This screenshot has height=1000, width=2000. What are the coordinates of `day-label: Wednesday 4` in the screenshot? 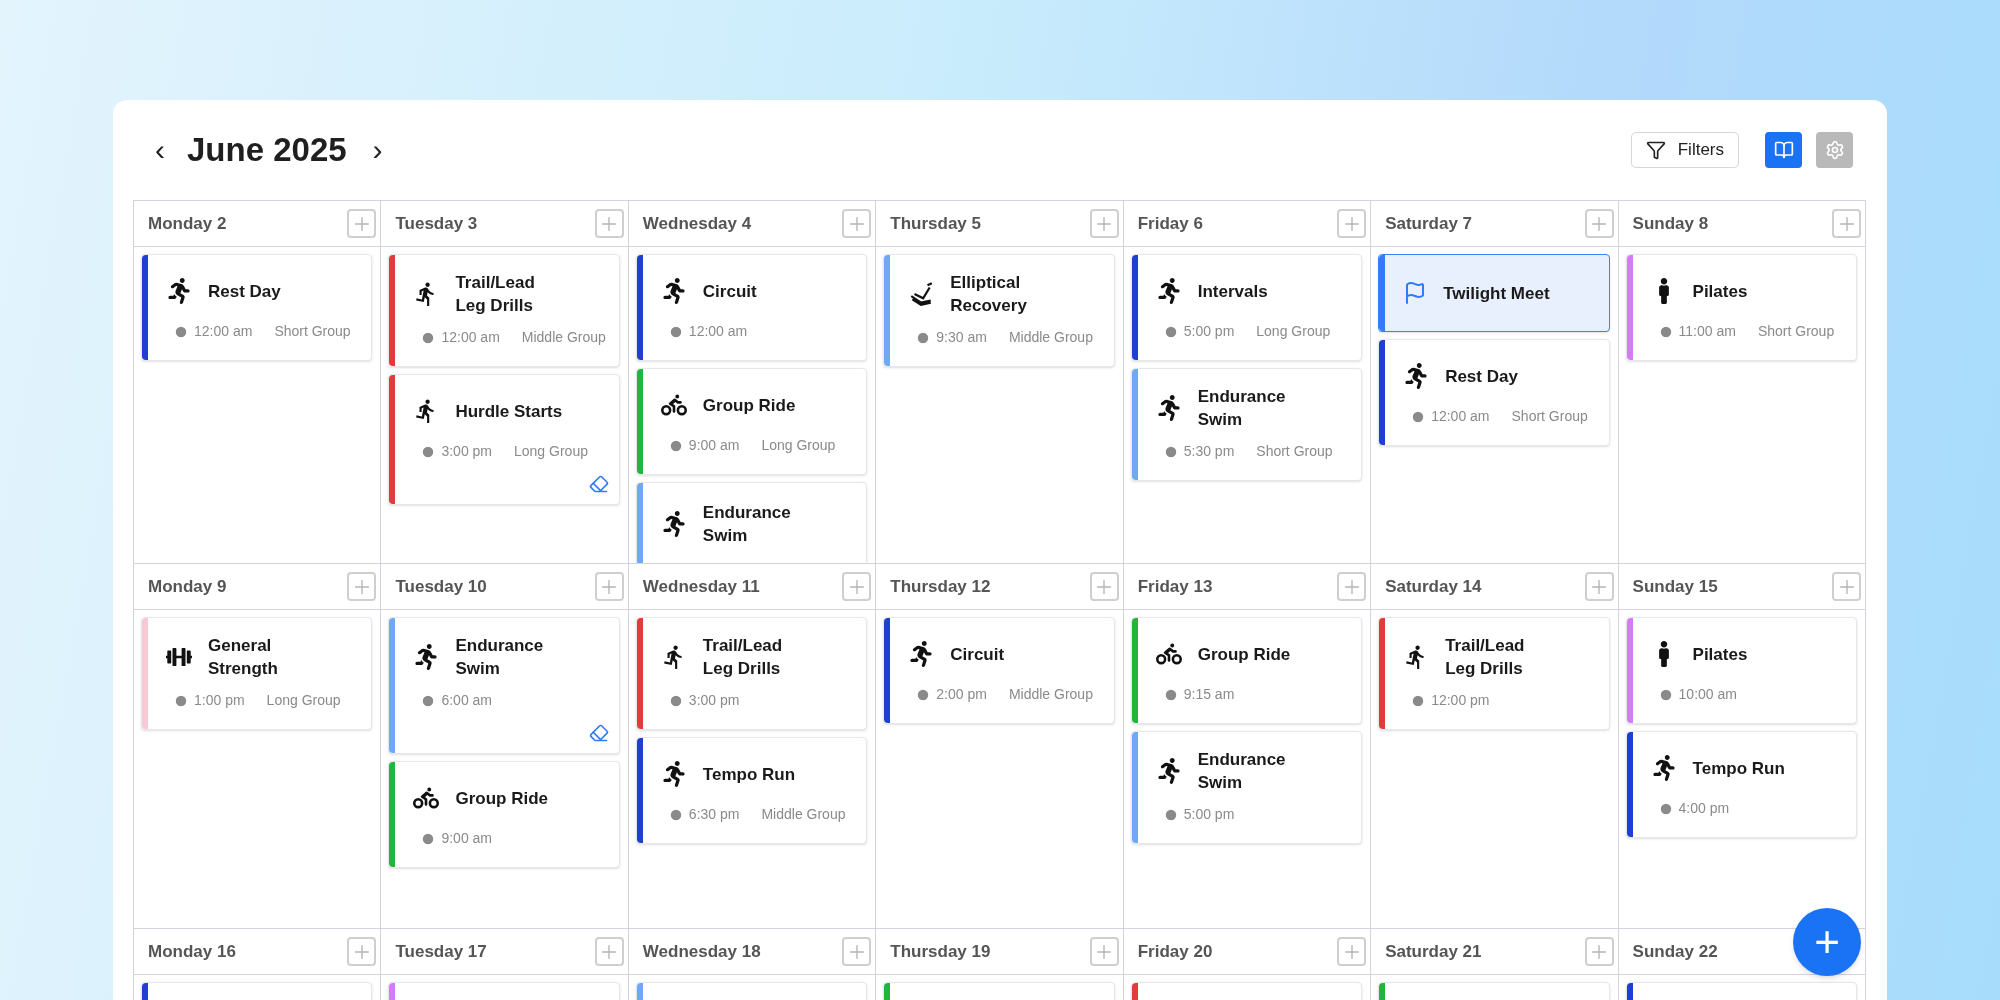 It's located at (697, 223).